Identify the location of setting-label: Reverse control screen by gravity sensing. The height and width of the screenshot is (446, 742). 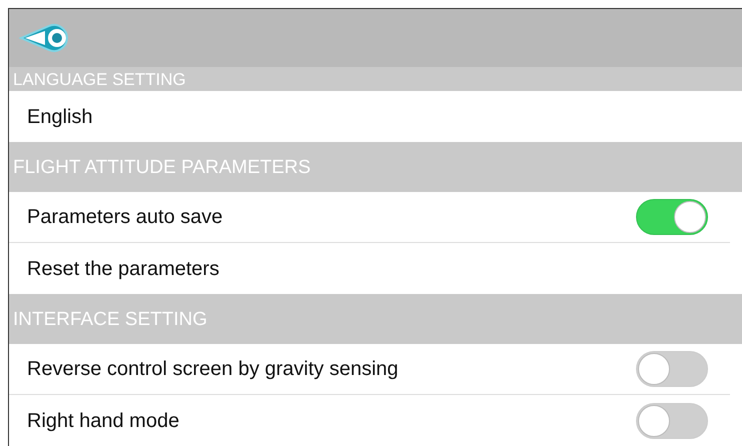
(212, 369).